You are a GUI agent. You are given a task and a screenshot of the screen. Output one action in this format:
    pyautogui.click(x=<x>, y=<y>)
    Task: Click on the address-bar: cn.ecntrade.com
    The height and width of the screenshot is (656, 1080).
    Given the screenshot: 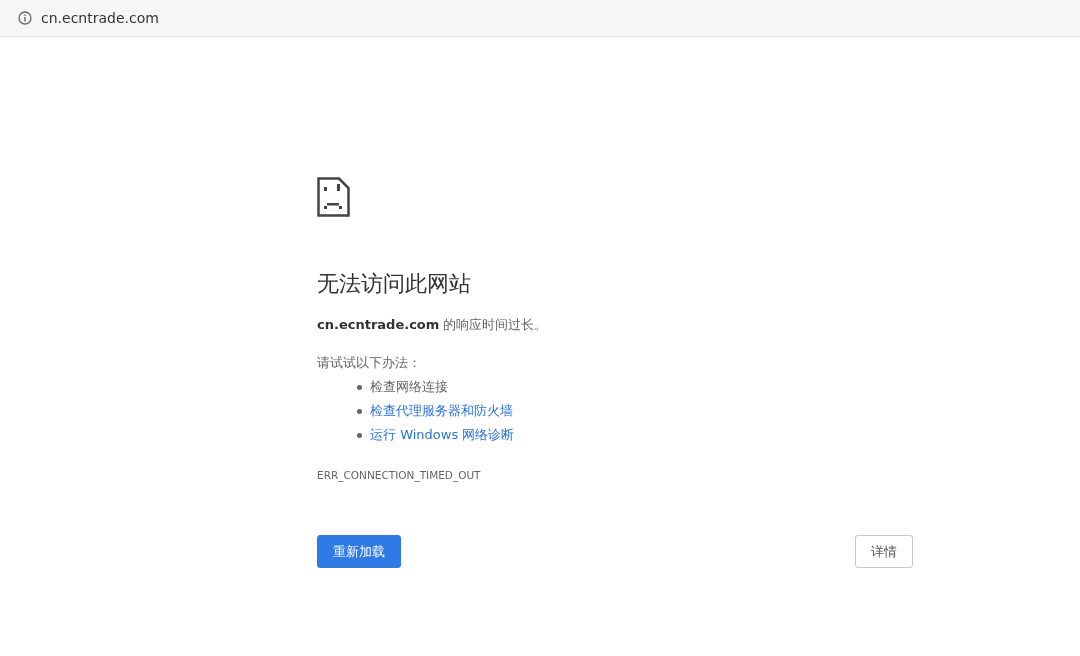 What is the action you would take?
    pyautogui.click(x=540, y=18)
    